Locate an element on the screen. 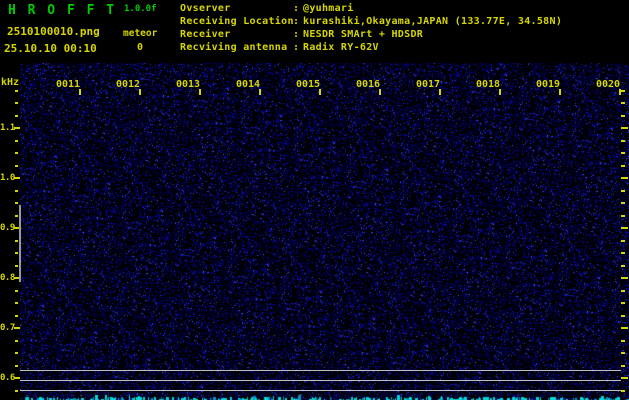 The image size is (629, 400). time-label: 0012 is located at coordinates (128, 84).